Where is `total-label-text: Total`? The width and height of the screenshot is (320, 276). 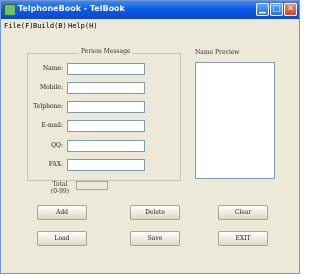 total-label-text: Total is located at coordinates (60, 184).